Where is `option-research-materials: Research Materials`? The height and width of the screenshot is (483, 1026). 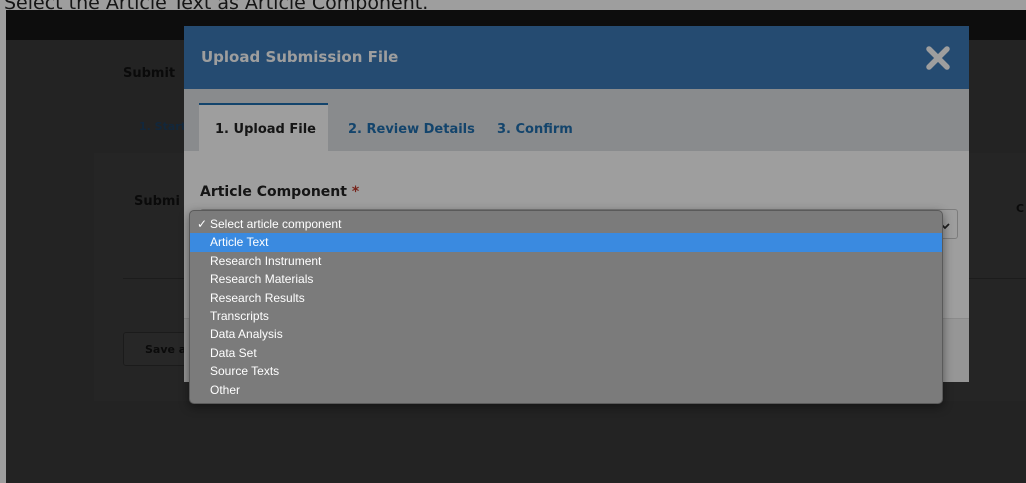 option-research-materials: Research Materials is located at coordinates (566, 279).